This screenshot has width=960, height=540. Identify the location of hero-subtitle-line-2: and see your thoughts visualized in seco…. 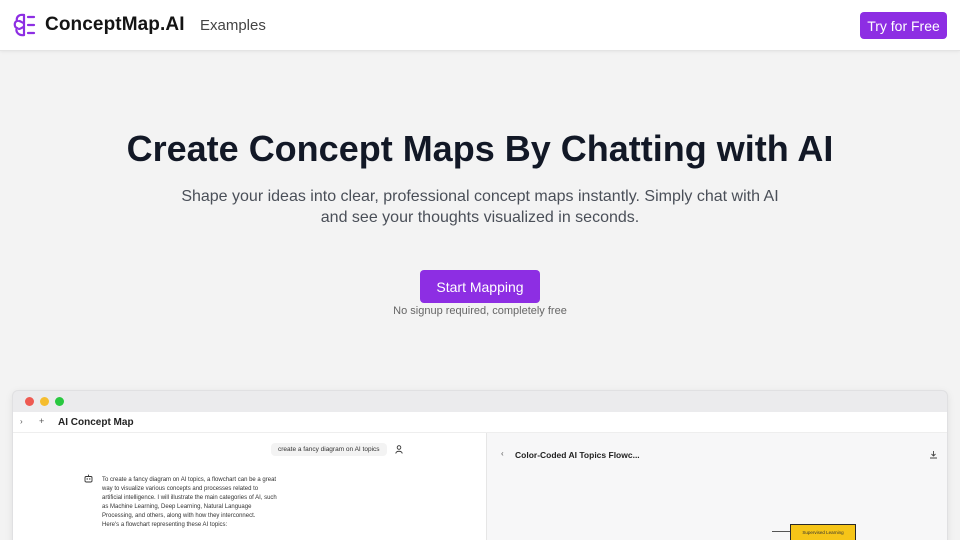
(480, 217).